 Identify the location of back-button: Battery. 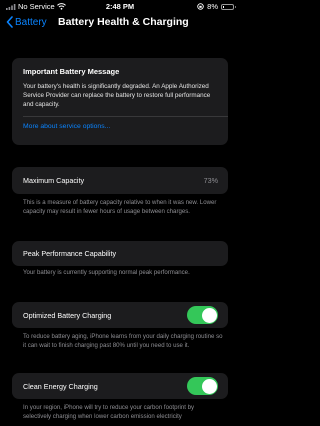
(26, 22).